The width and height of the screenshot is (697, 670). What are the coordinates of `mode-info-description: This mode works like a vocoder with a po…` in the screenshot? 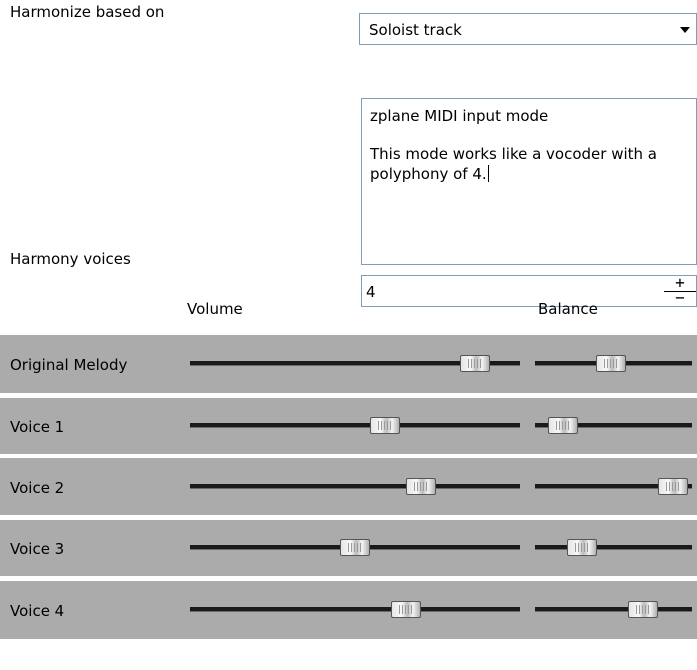 It's located at (513, 164).